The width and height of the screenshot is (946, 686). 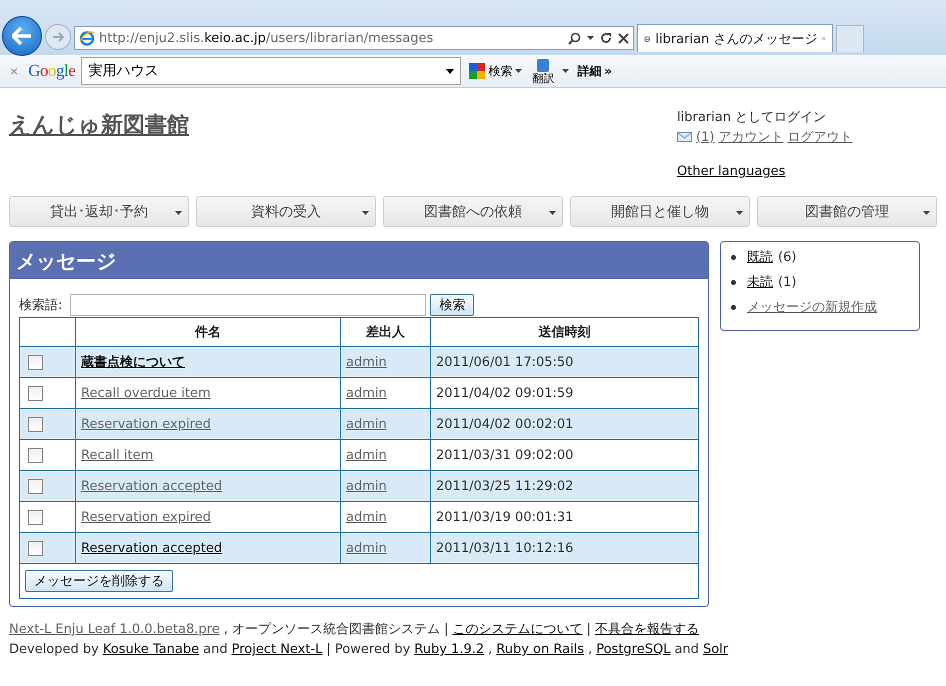 I want to click on menu-button: 開館日と催し物, so click(x=660, y=211).